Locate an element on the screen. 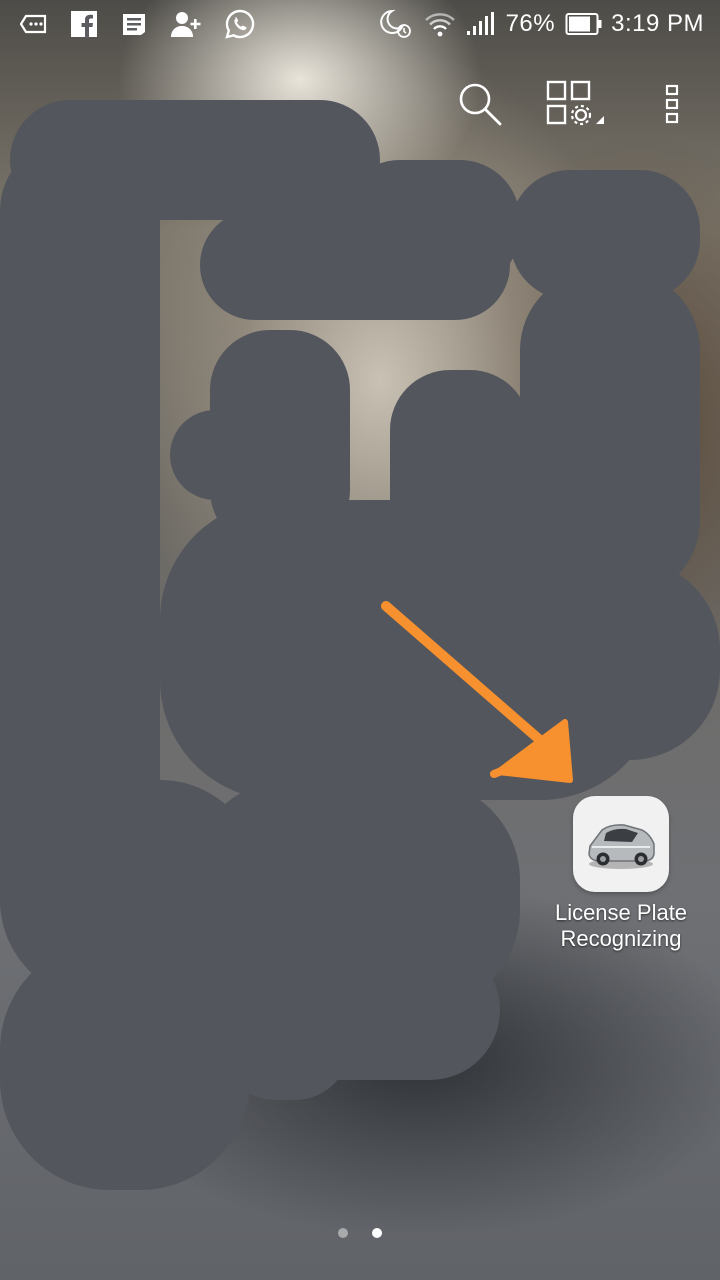  annotation-arrow is located at coordinates (477, 692).